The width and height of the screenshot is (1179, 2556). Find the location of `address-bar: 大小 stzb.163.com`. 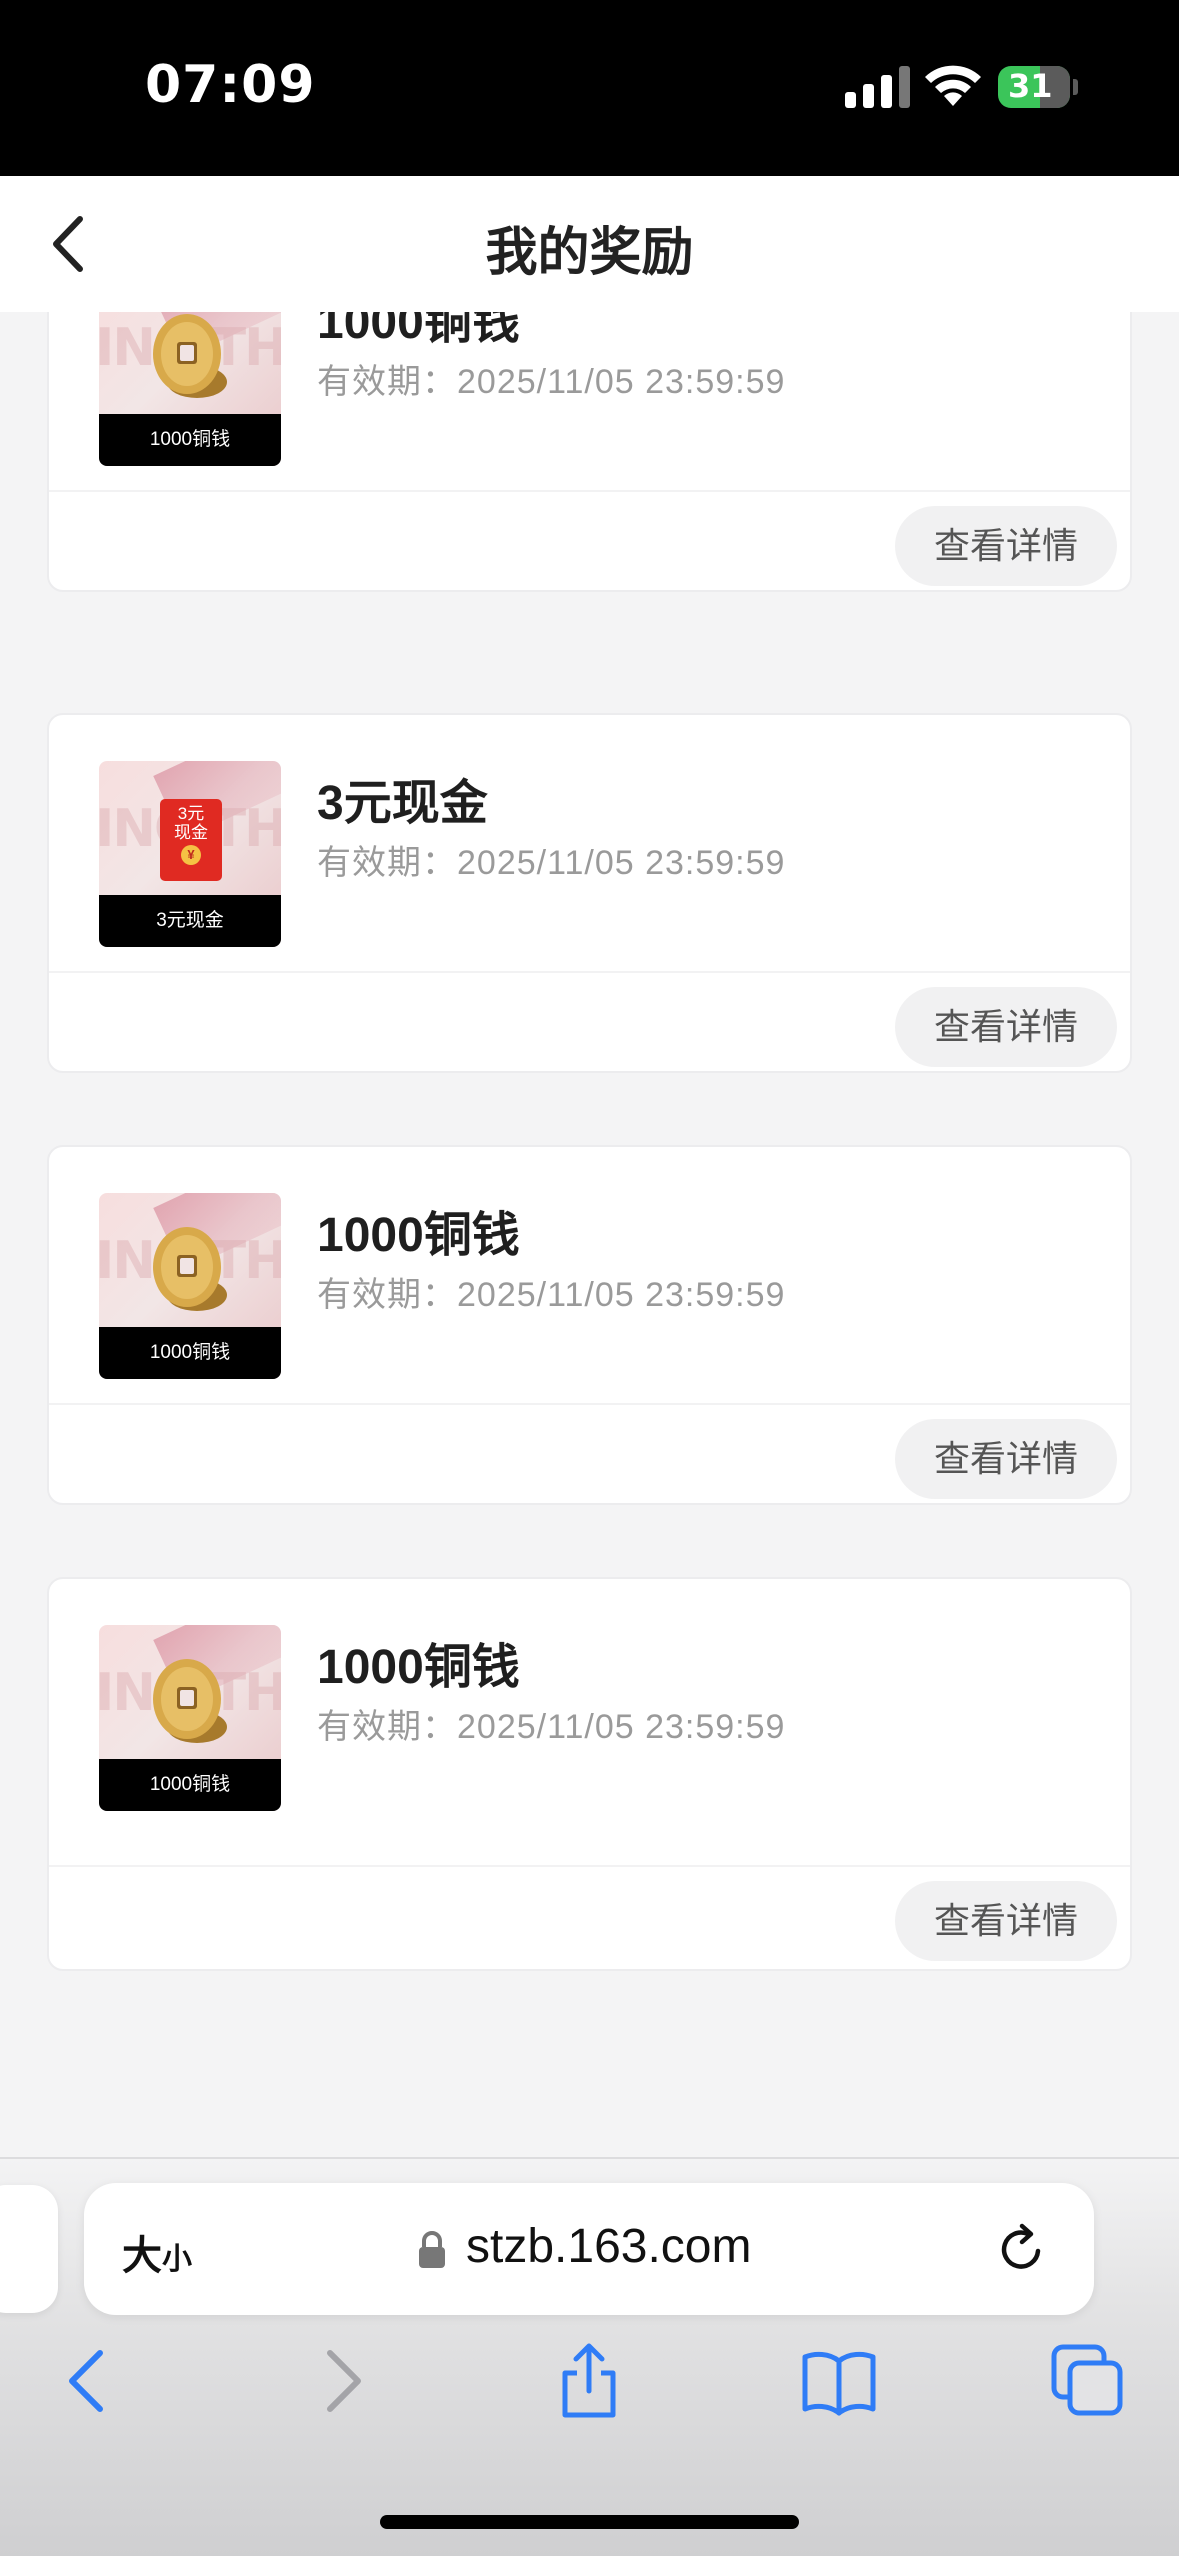

address-bar: 大小 stzb.163.com is located at coordinates (589, 2249).